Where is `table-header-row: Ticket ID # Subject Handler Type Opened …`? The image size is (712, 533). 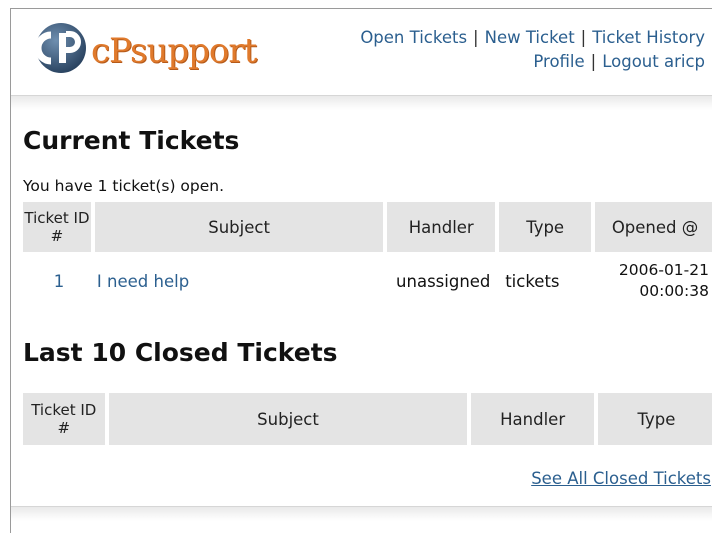
table-header-row: Ticket ID # Subject Handler Type Opened … is located at coordinates (367, 227).